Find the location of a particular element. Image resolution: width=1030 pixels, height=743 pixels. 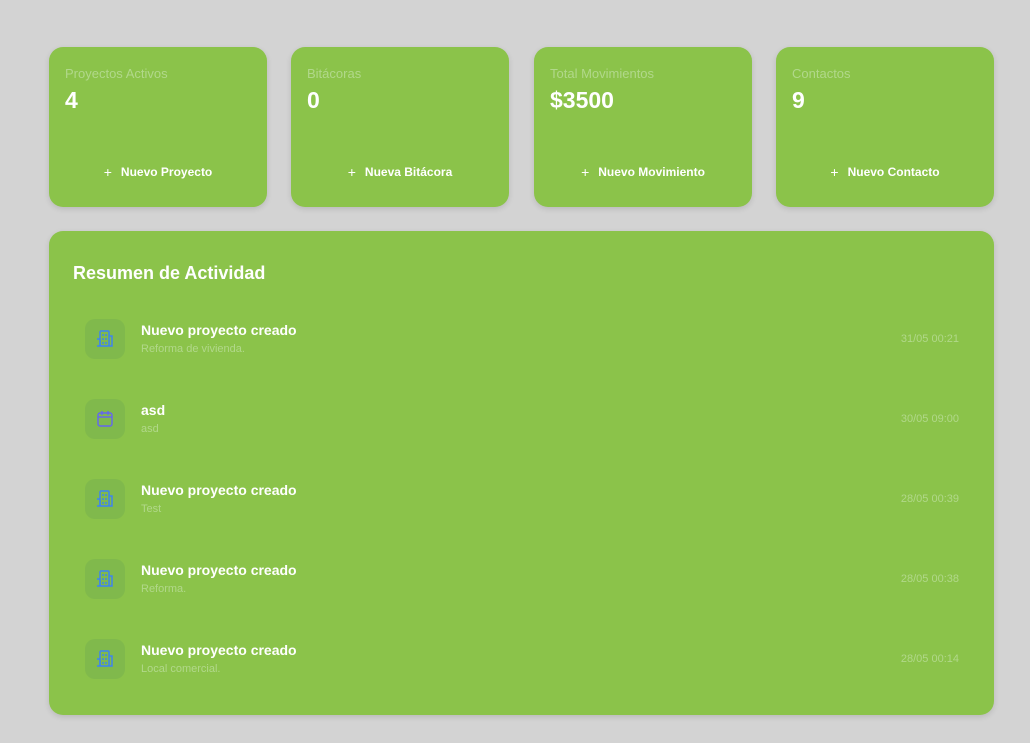

activity-subtitle: Test is located at coordinates (151, 509).